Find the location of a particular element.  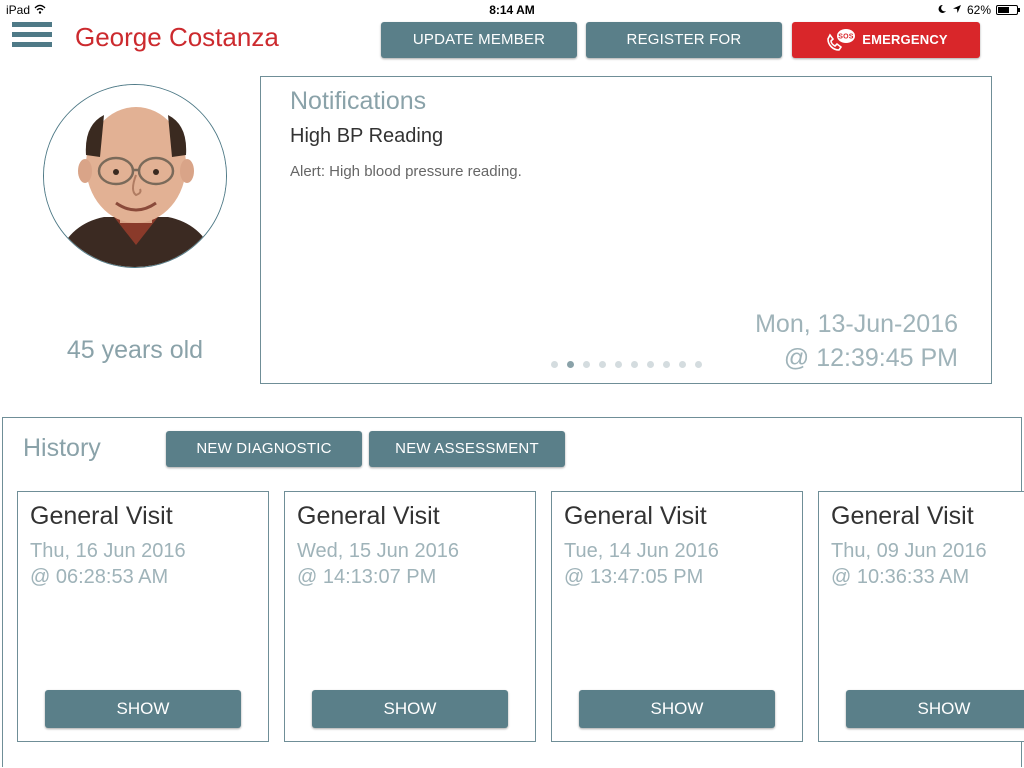

visit-time: @ 10:36:33 AM is located at coordinates (900, 577).